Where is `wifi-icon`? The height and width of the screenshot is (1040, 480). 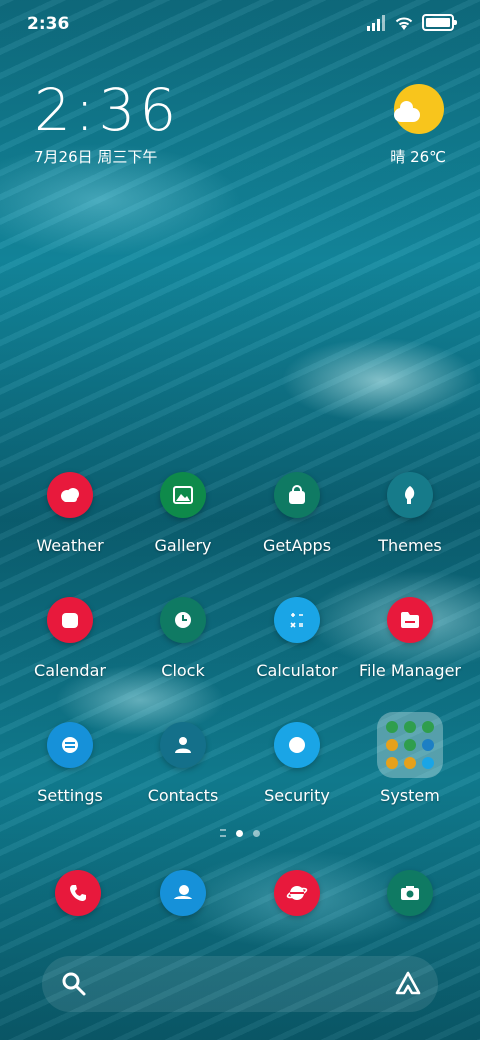 wifi-icon is located at coordinates (404, 23).